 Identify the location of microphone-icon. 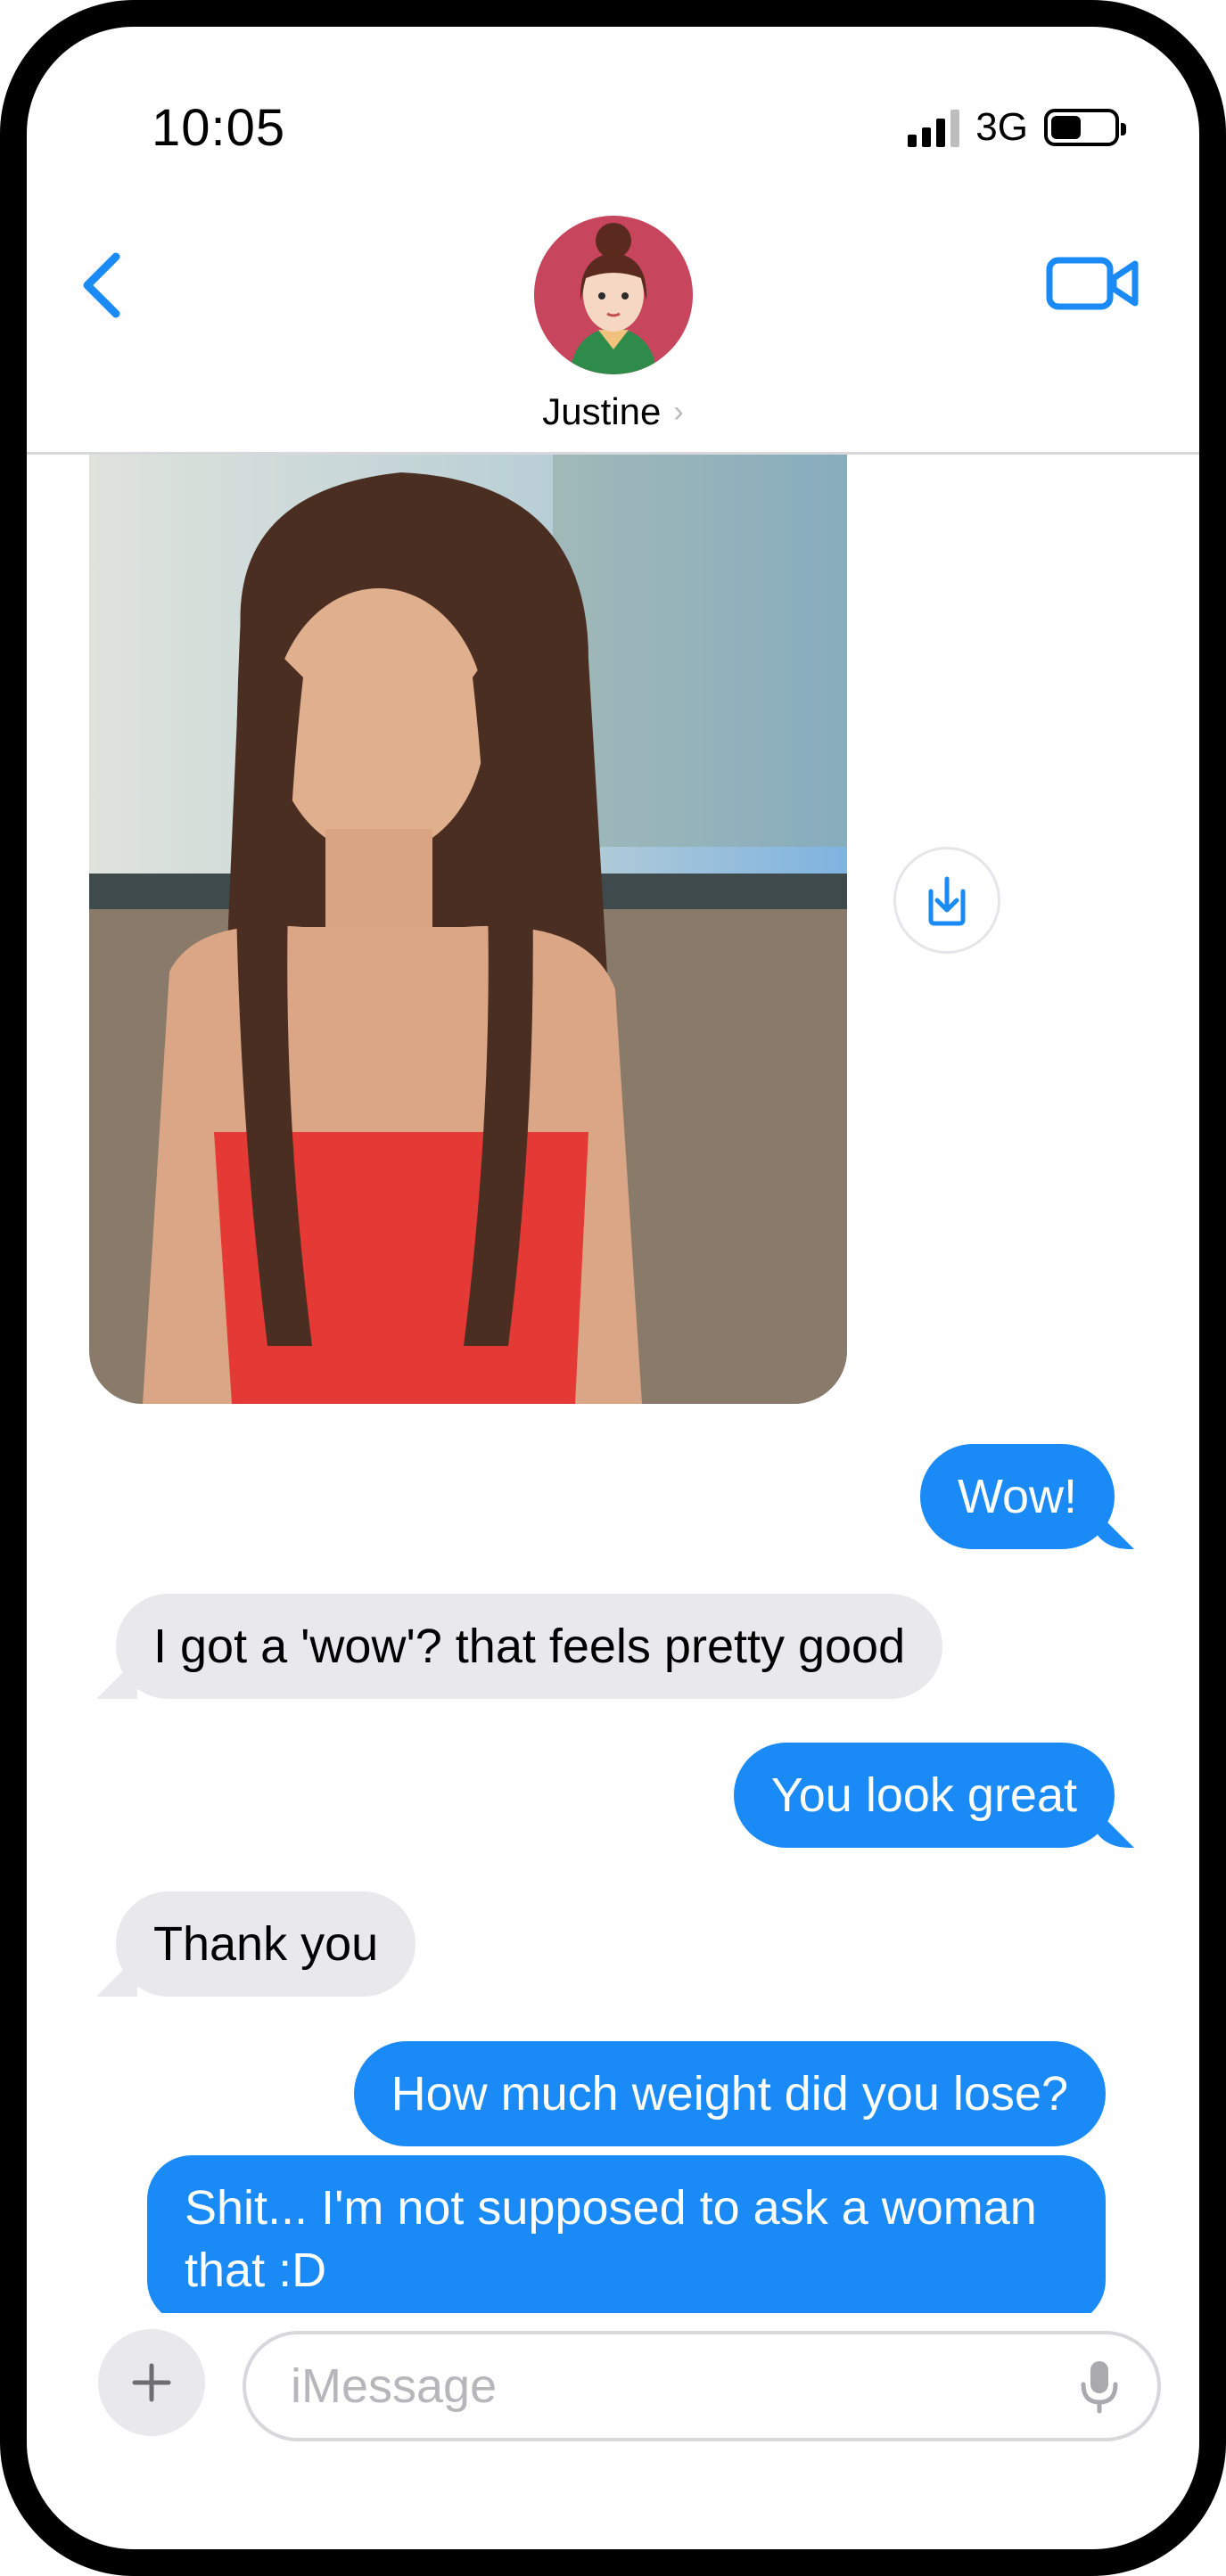
(1099, 2387).